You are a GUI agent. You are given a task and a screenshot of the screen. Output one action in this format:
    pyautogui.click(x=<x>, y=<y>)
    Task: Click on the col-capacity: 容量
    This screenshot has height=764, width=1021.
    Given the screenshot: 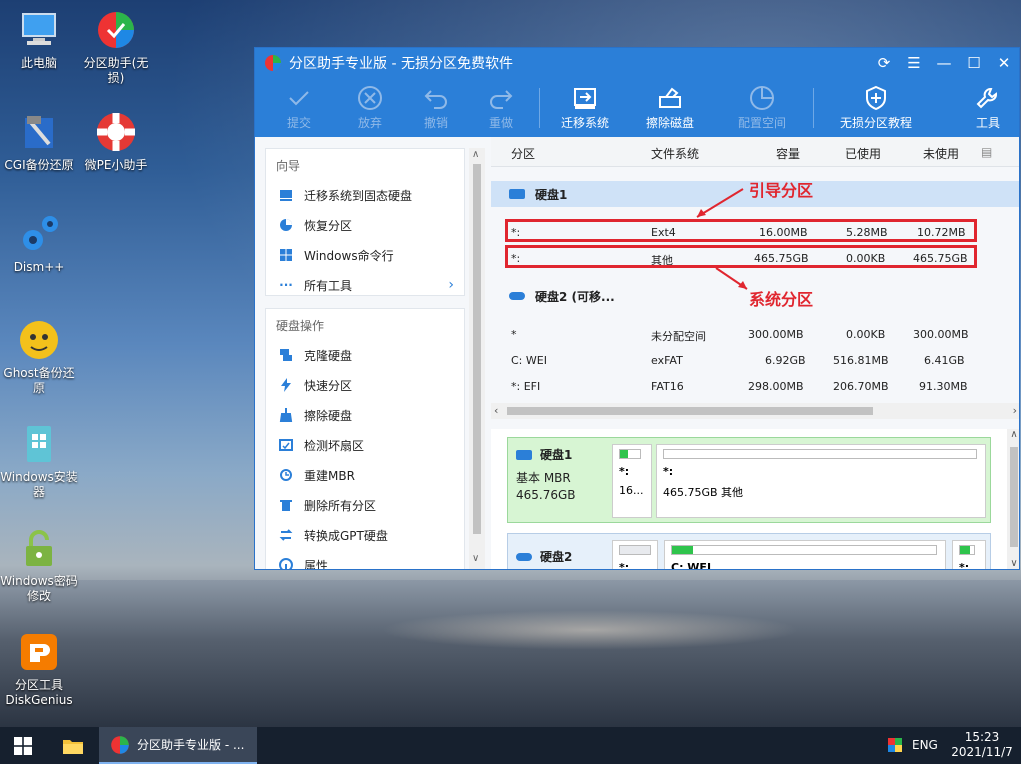 What is the action you would take?
    pyautogui.click(x=788, y=153)
    